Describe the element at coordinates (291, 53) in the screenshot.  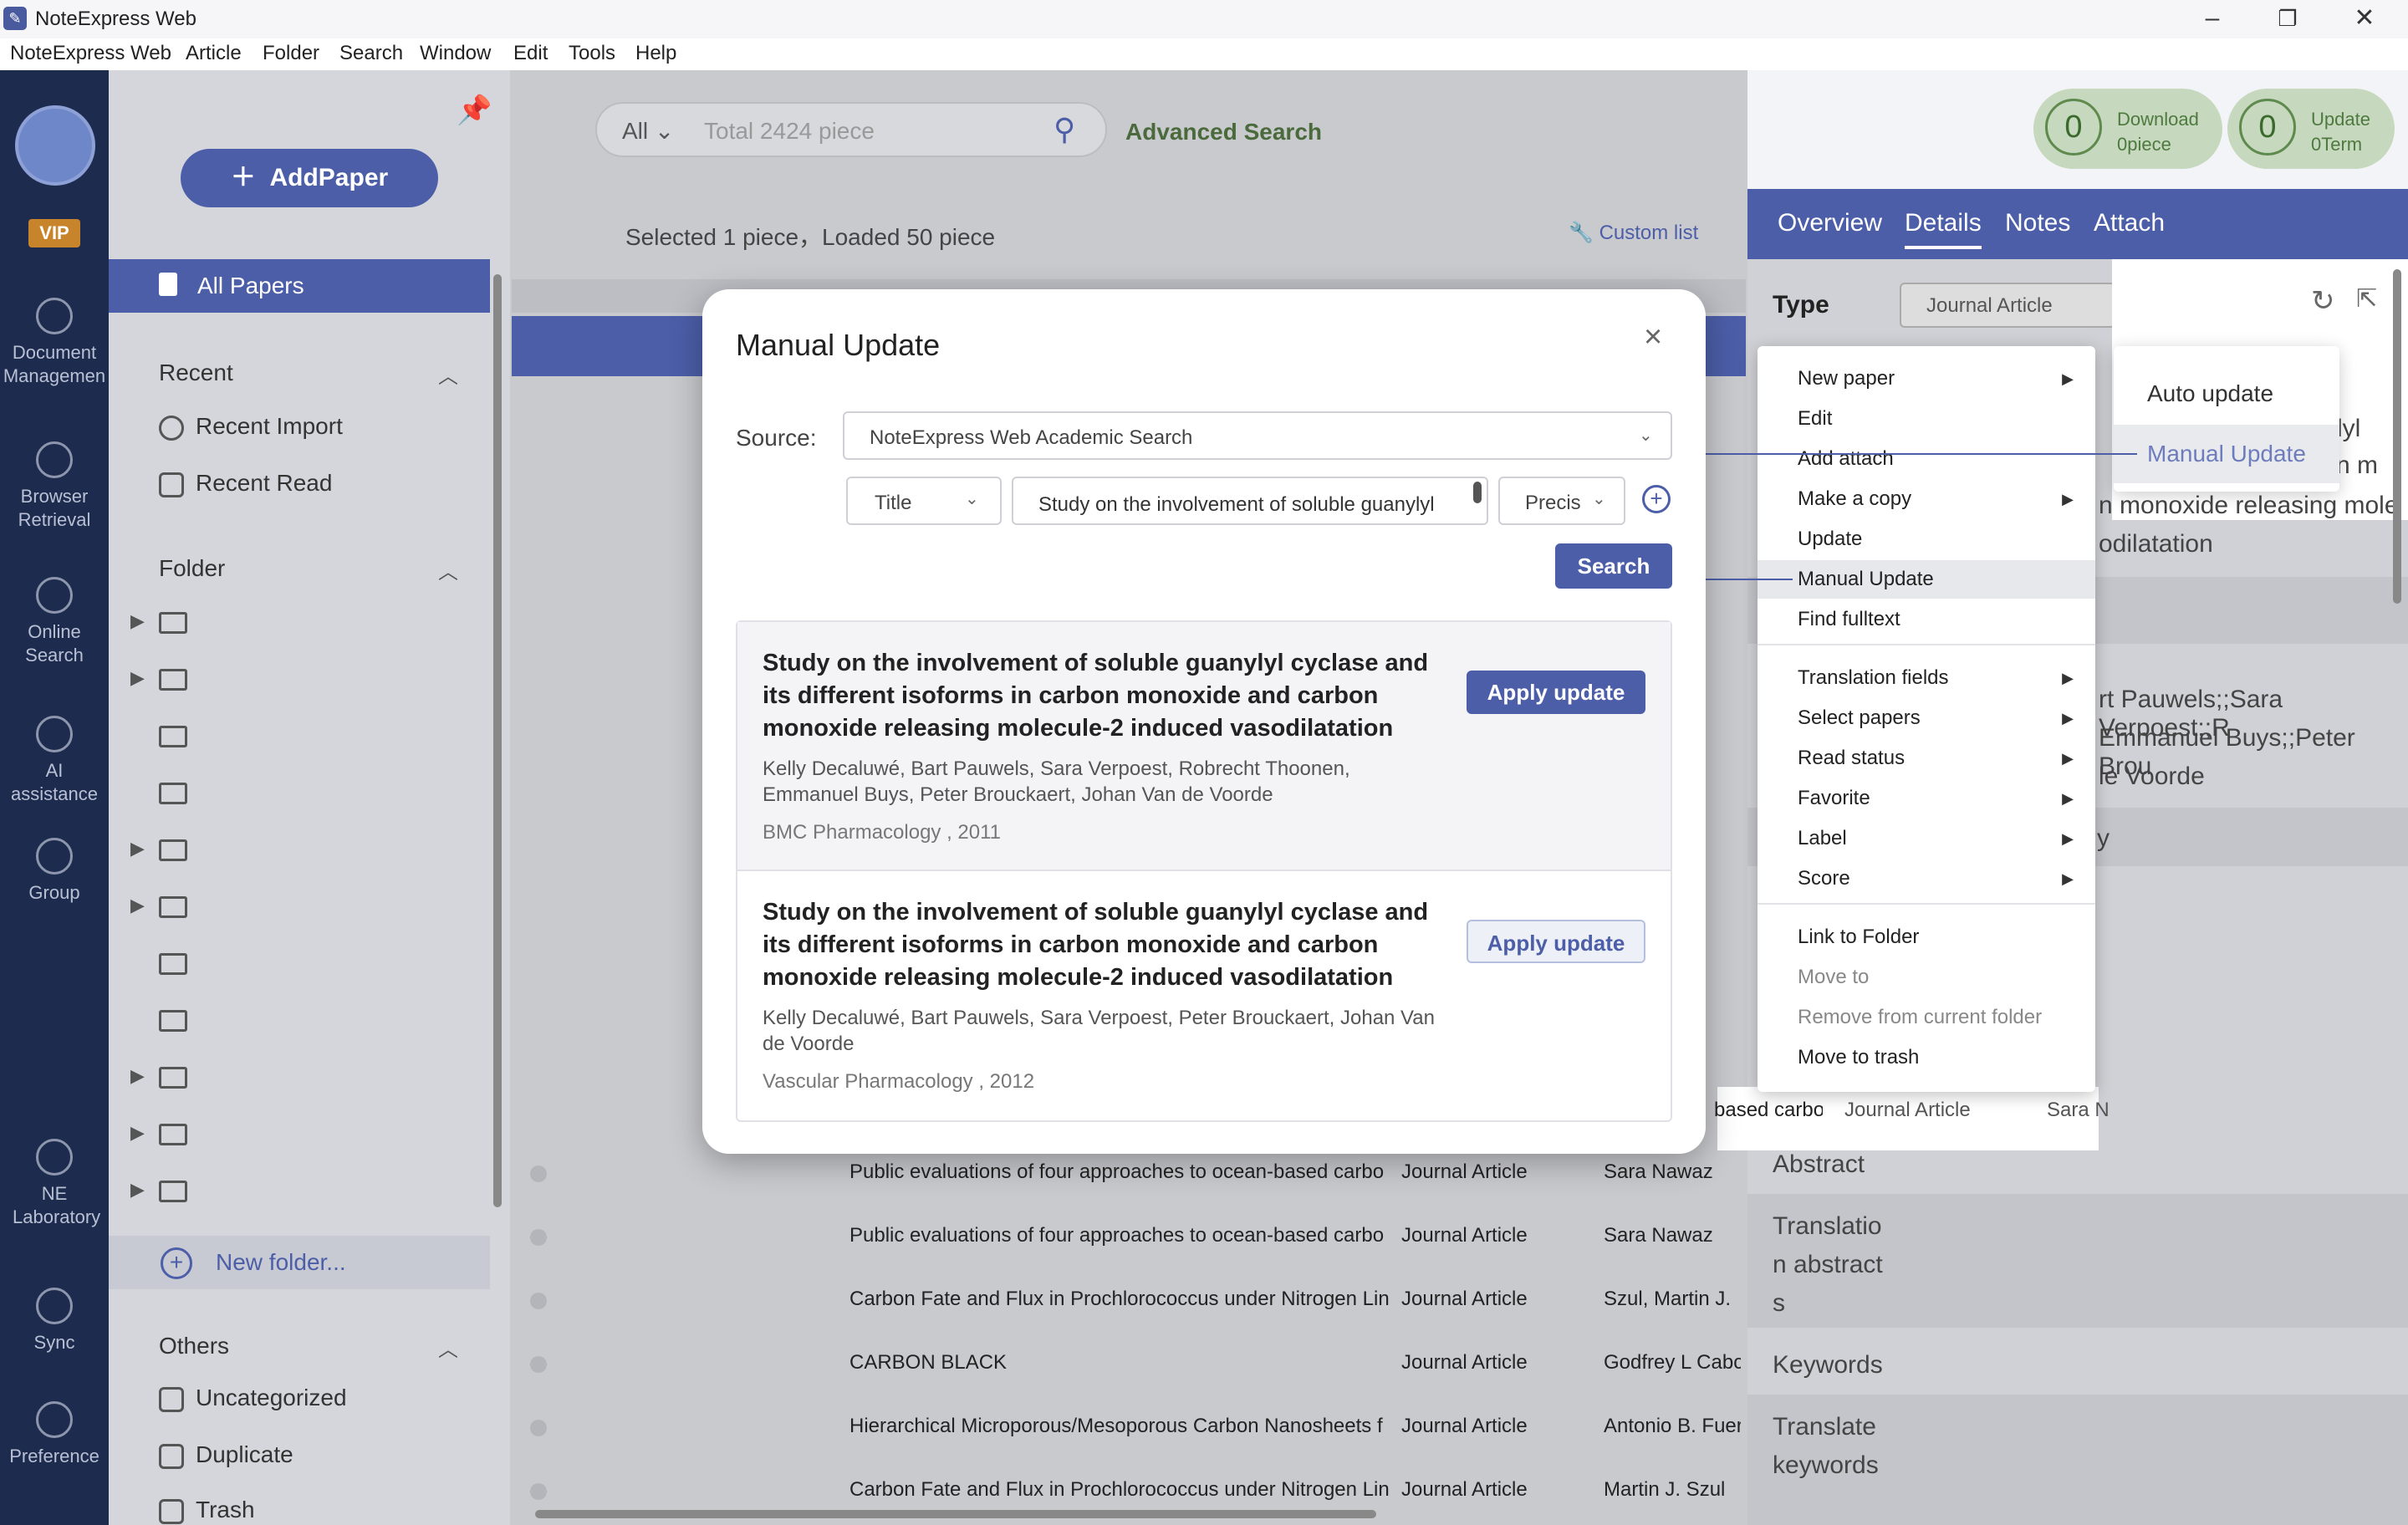
I see `menu-folder: Folder` at that location.